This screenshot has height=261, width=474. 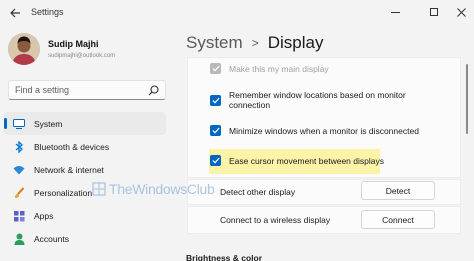 What do you see at coordinates (279, 68) in the screenshot?
I see `option-label: Make this my main display` at bounding box center [279, 68].